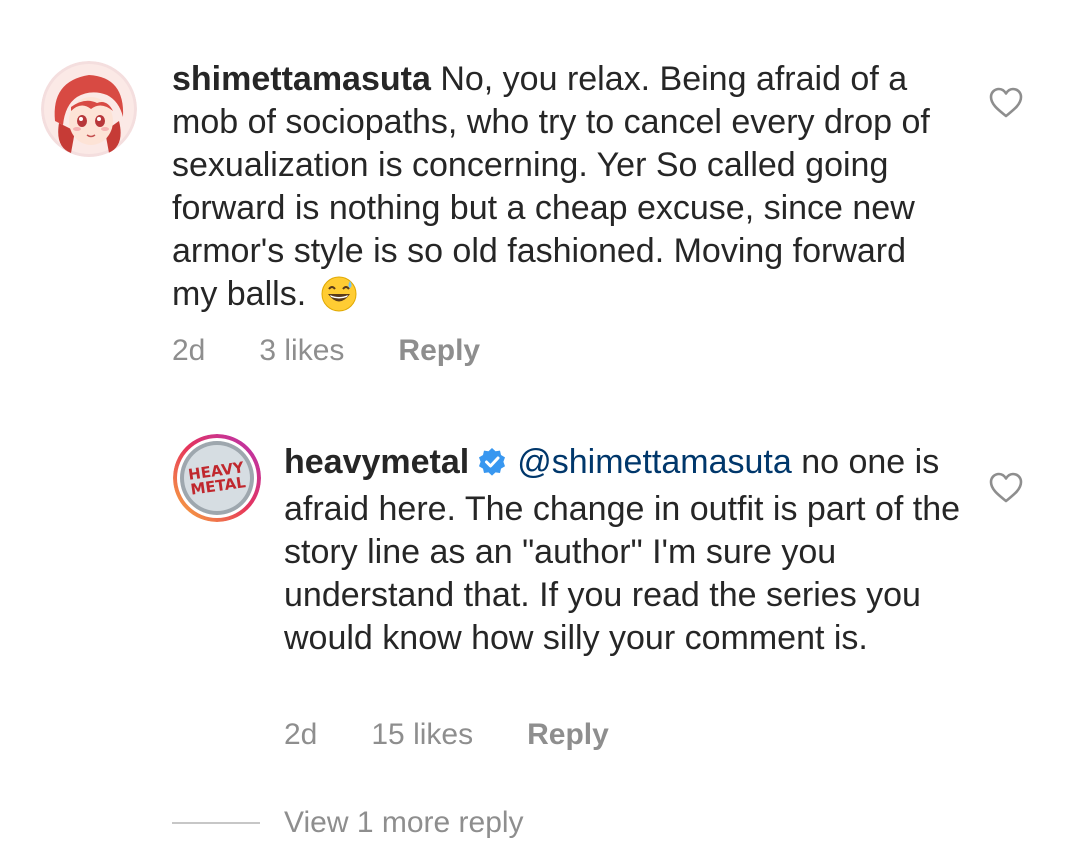 This screenshot has width=1082, height=860. What do you see at coordinates (301, 351) in the screenshot?
I see `comment-likes: 3 likes` at bounding box center [301, 351].